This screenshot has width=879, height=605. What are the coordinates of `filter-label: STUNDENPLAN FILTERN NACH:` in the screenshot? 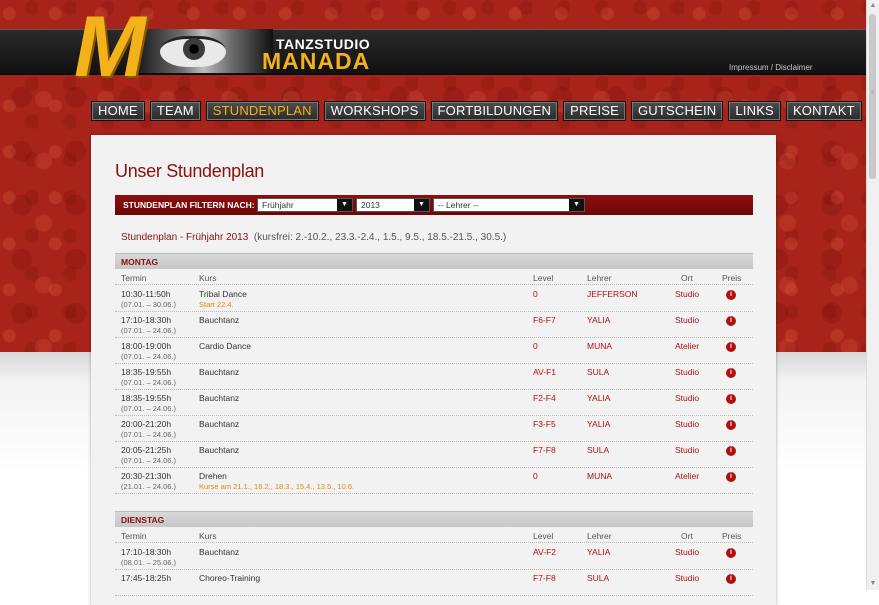 It's located at (189, 205).